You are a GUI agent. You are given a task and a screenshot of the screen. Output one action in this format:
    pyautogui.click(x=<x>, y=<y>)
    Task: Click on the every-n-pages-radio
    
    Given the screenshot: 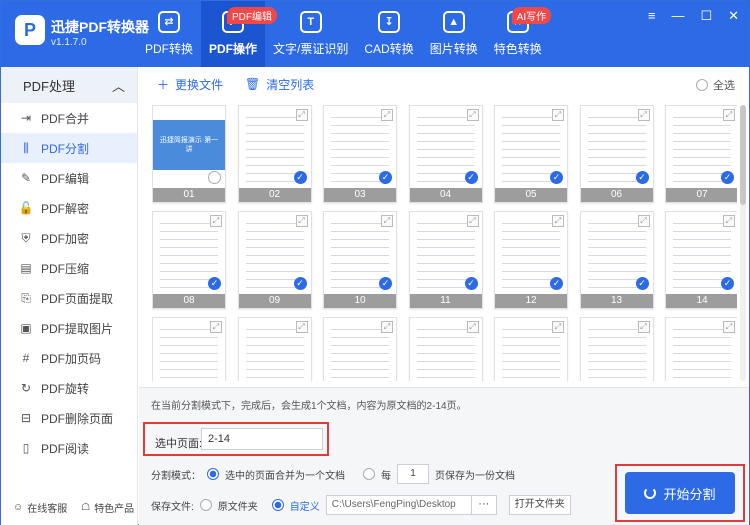 What is the action you would take?
    pyautogui.click(x=369, y=474)
    